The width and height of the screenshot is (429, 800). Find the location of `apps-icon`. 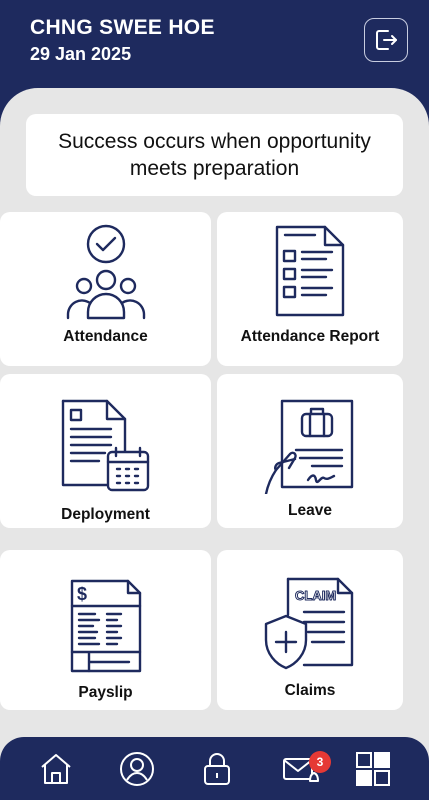

apps-icon is located at coordinates (373, 769).